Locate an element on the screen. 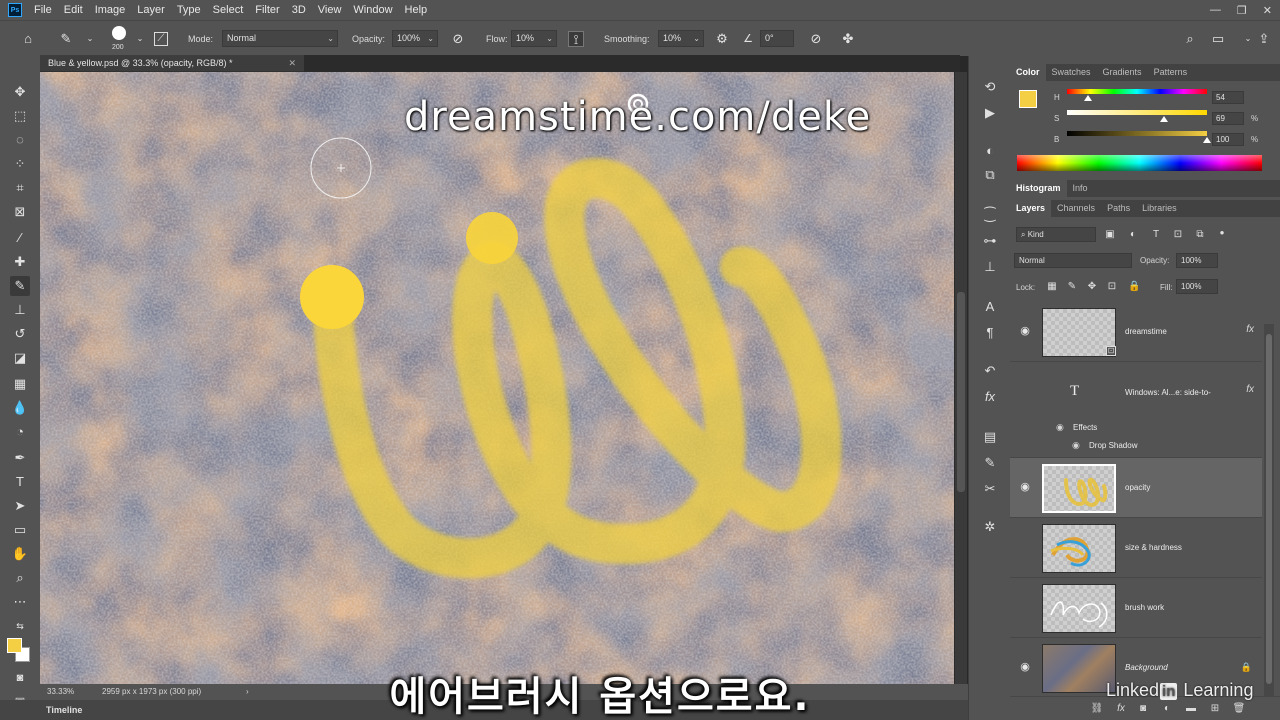 The height and width of the screenshot is (720, 1280). brightness-slider-thumb is located at coordinates (1207, 140).